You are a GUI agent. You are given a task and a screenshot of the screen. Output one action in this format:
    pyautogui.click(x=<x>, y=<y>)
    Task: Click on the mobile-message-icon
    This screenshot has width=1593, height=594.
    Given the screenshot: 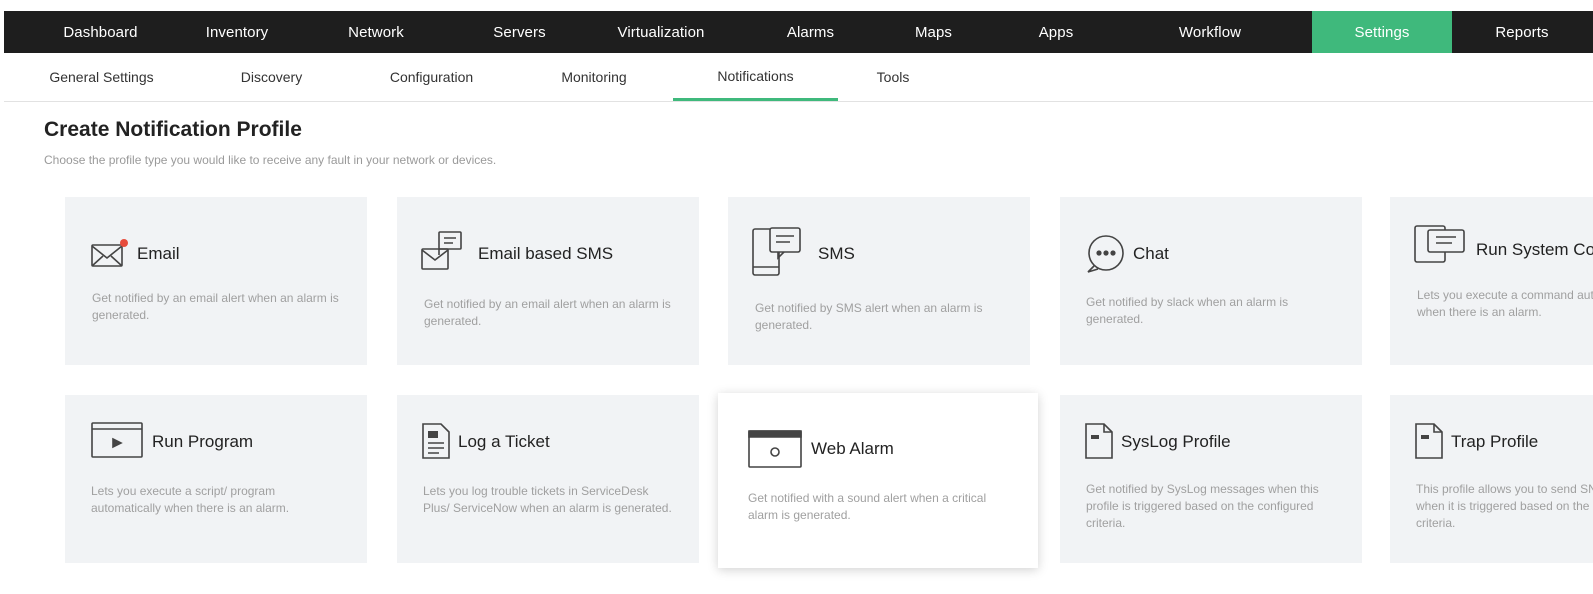 What is the action you would take?
    pyautogui.click(x=781, y=251)
    